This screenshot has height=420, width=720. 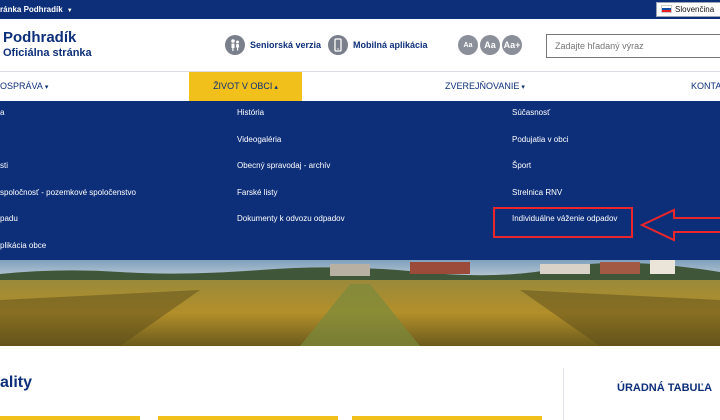 What do you see at coordinates (540, 139) in the screenshot?
I see `menu-item-podujatia: Podujatia v obci` at bounding box center [540, 139].